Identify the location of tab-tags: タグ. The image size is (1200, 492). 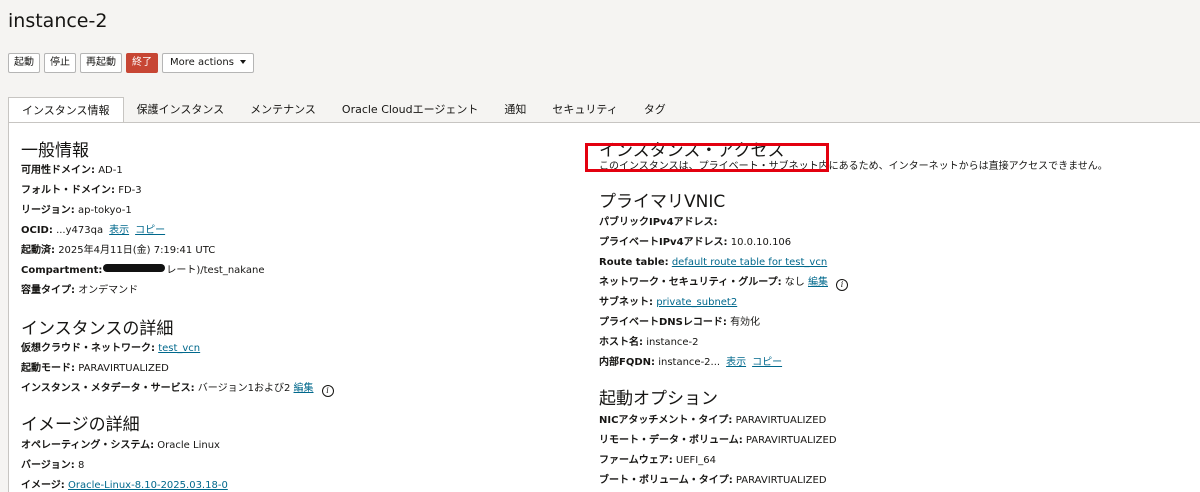
(655, 110).